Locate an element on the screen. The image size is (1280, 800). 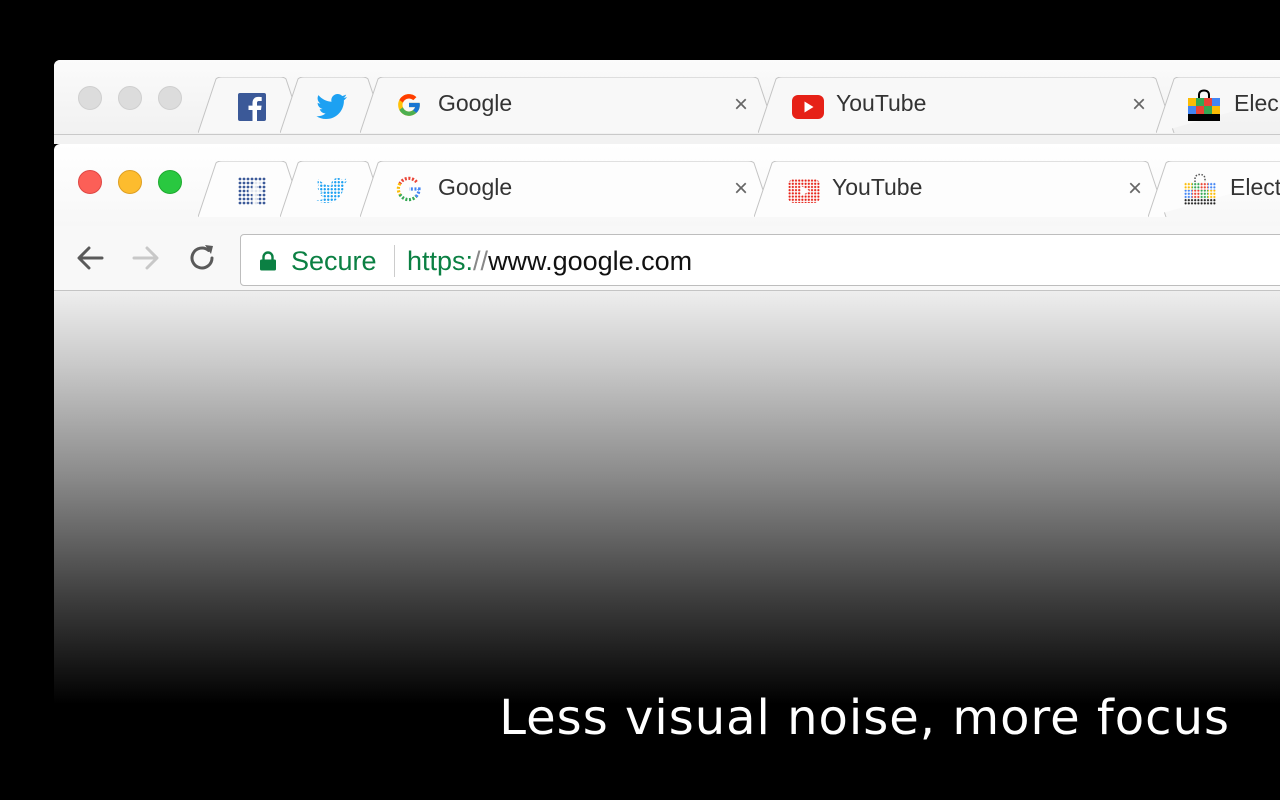
tab-shop: Elect is located at coordinates (1214, 189).